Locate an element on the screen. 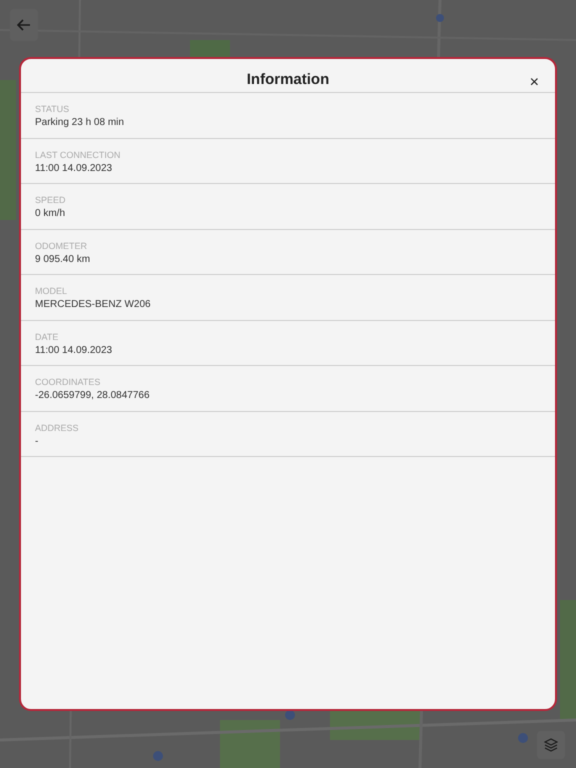 The width and height of the screenshot is (576, 768). field-value: MERCEDES-BENZ W206 is located at coordinates (93, 305).